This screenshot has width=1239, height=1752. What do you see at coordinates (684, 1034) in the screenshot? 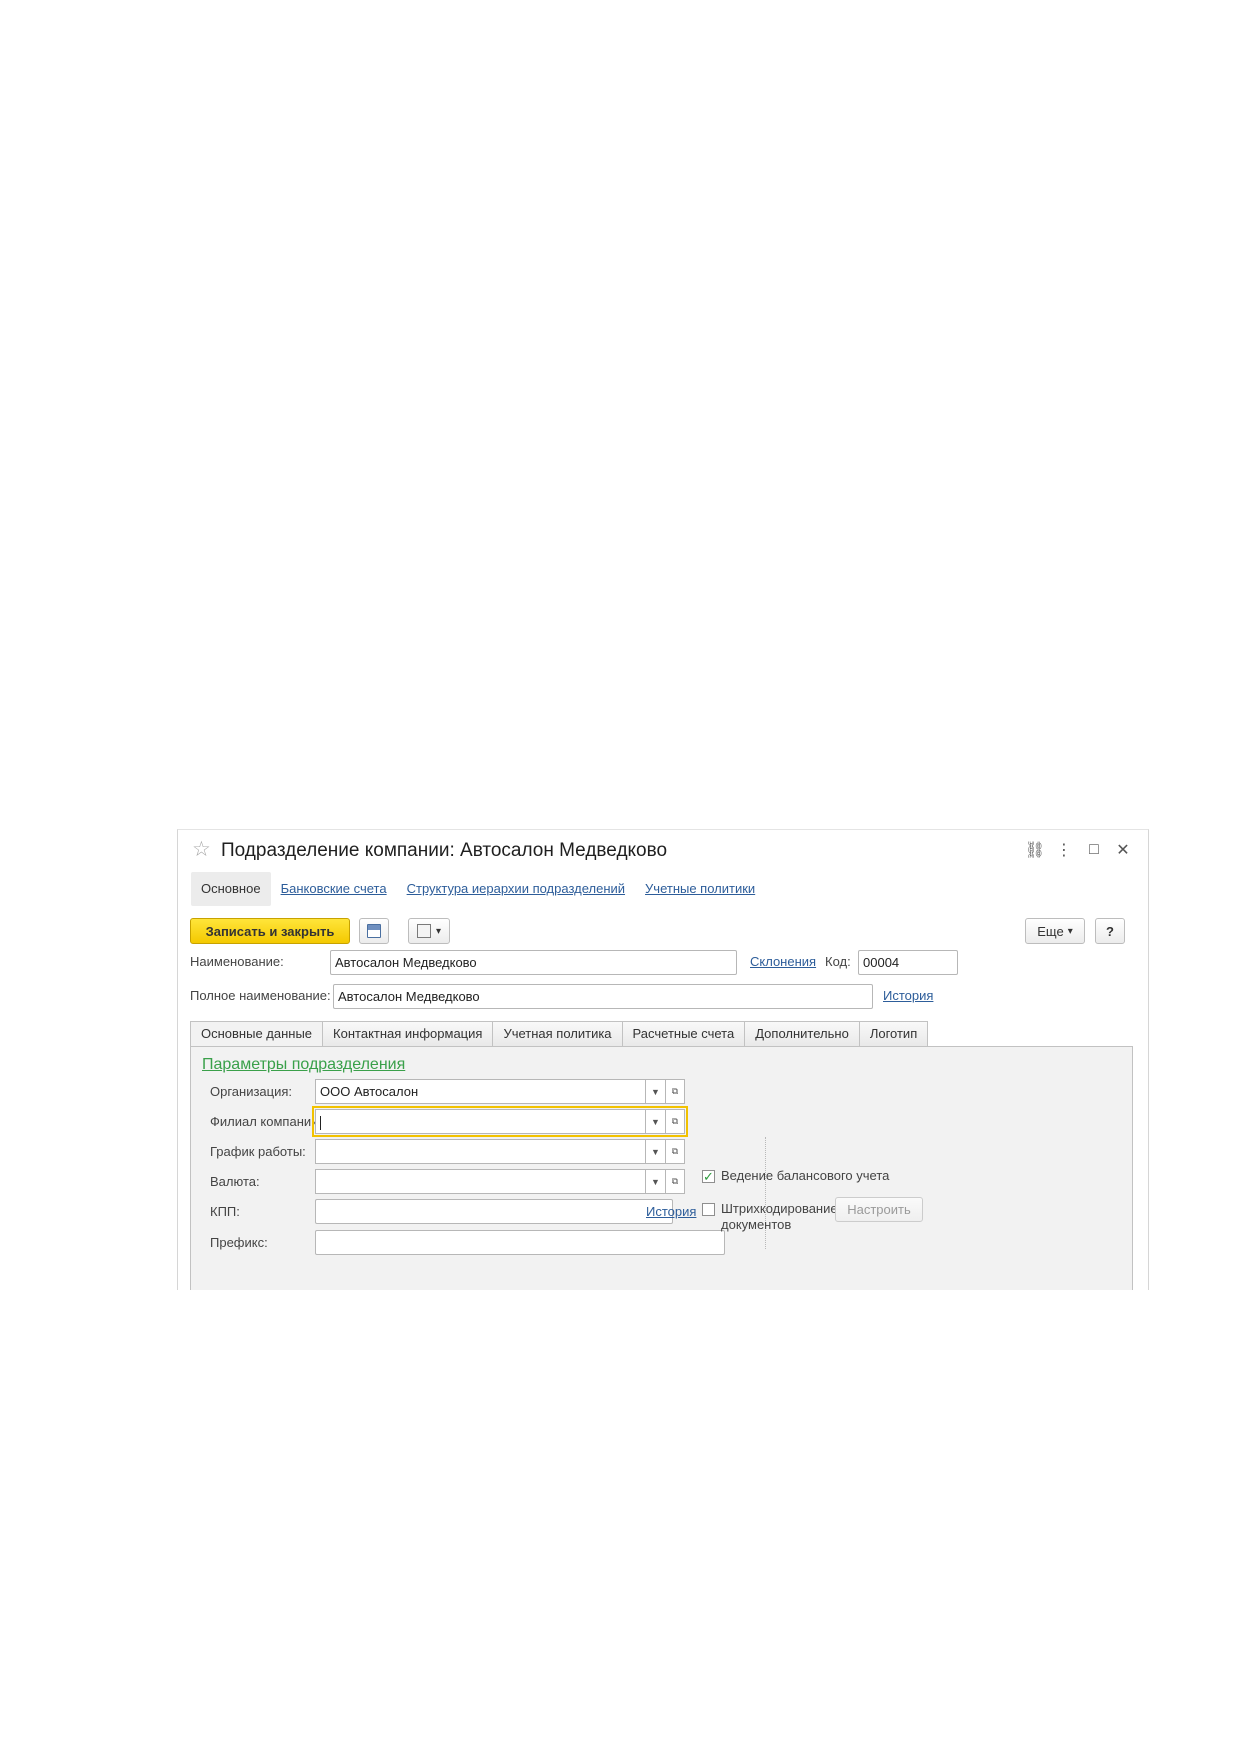
I see `tab-settlement-accounts: Расчетные счета` at bounding box center [684, 1034].